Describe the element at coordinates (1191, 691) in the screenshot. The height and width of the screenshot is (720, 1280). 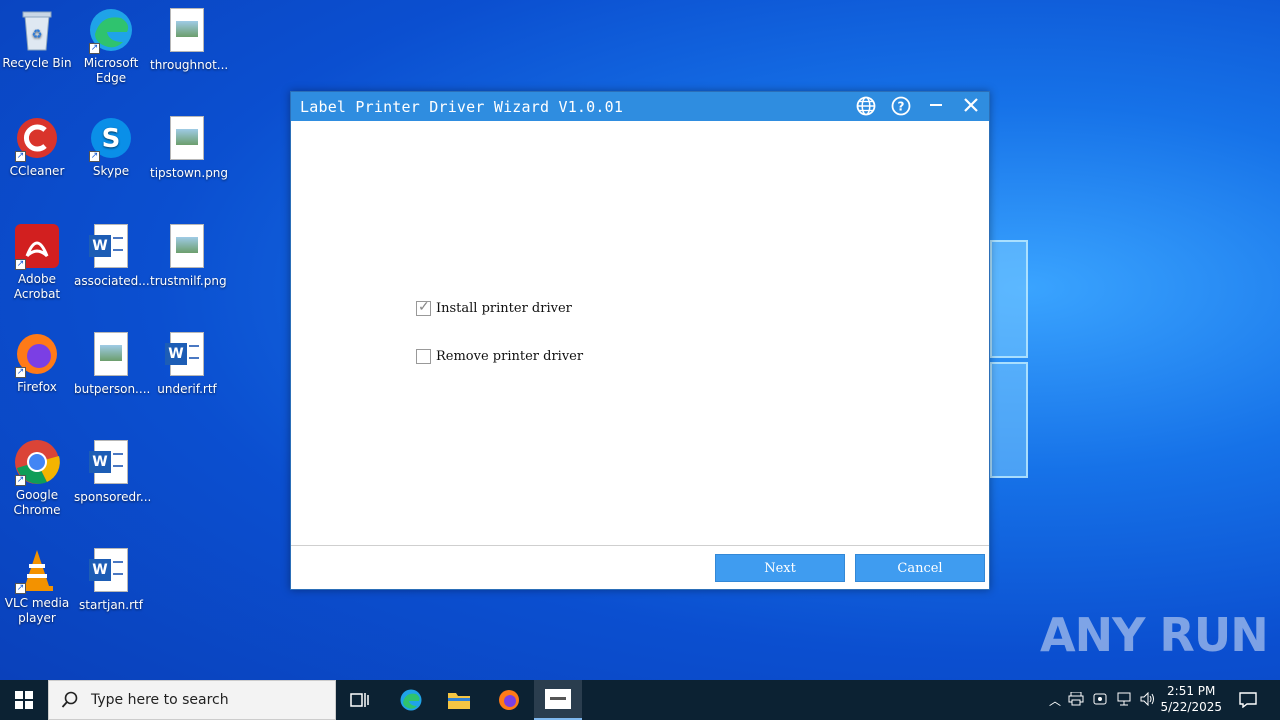
I see `clock-time: 2:51 PM` at that location.